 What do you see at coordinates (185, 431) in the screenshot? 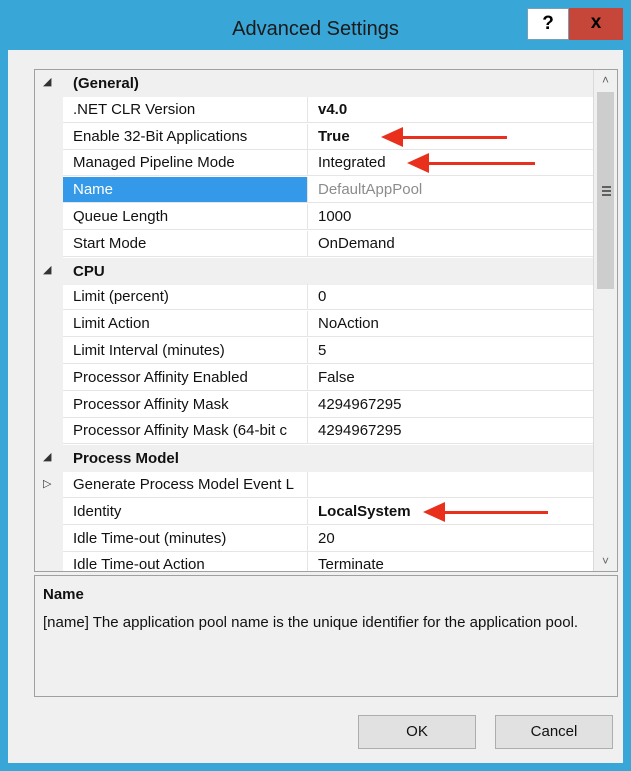
I see `property-name: Processor Affinity Mask (64-bit c` at bounding box center [185, 431].